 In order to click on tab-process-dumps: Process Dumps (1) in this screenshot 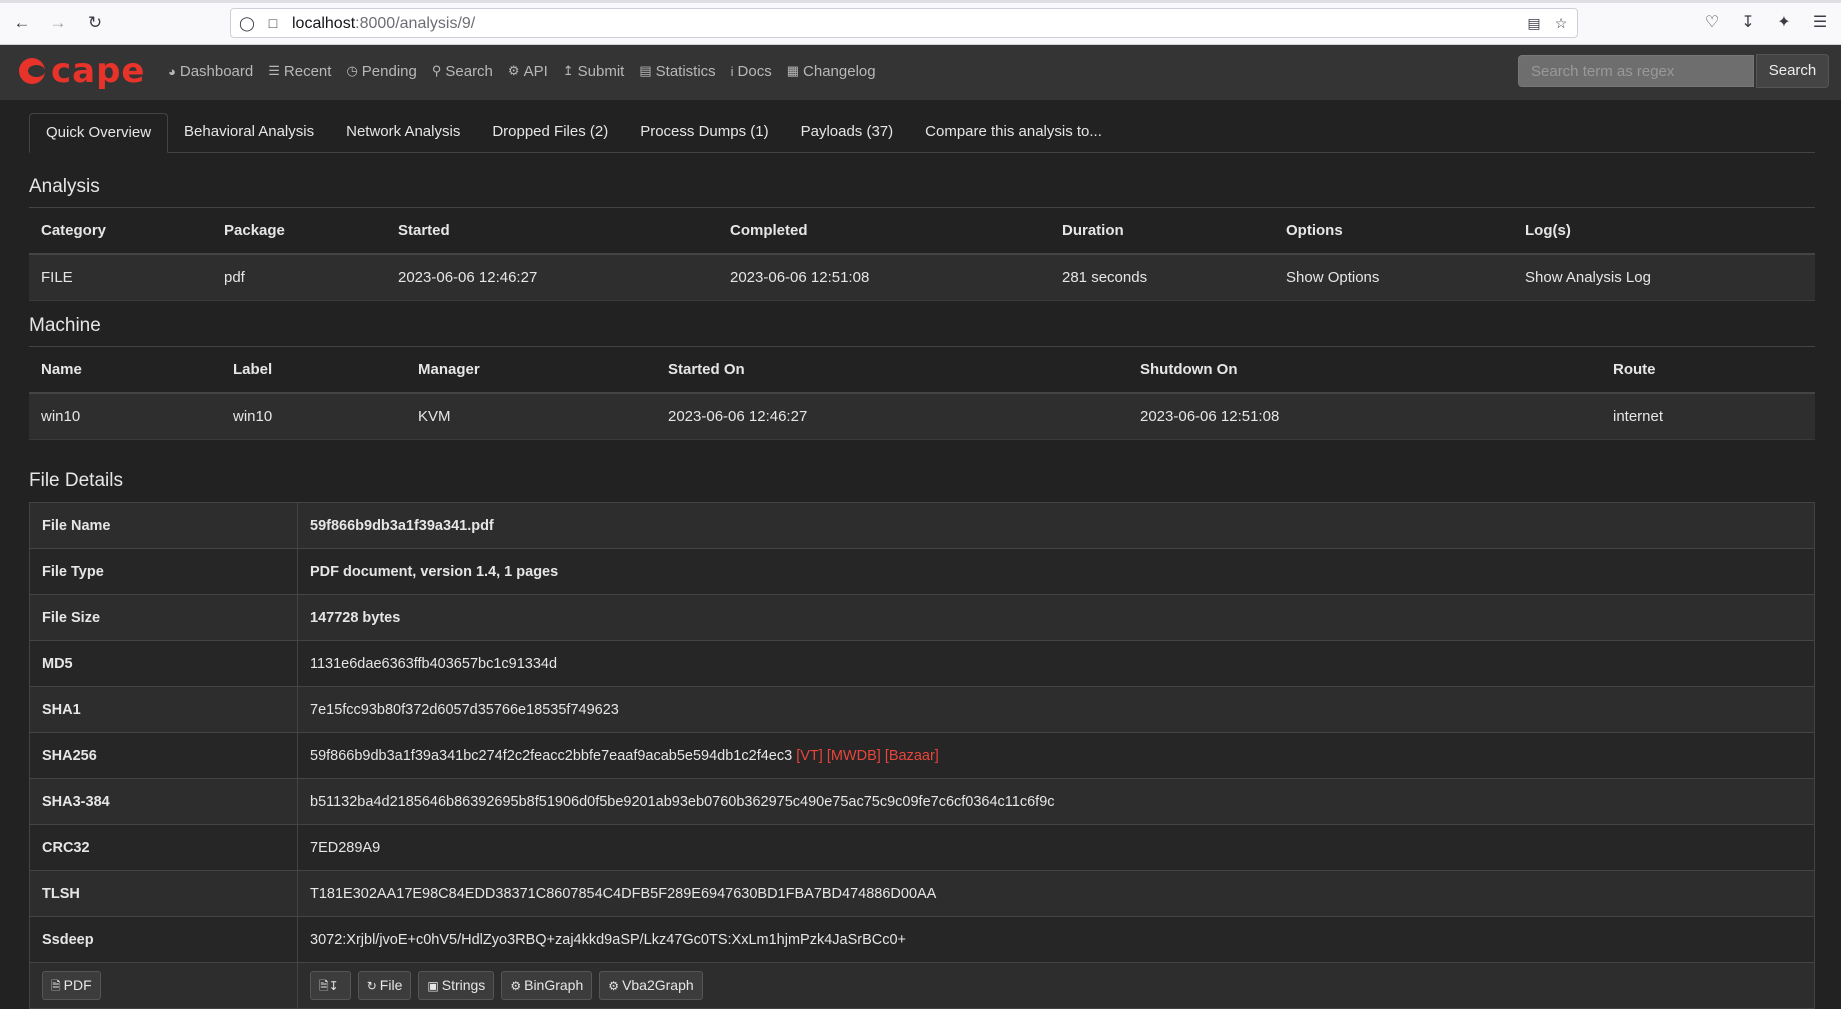, I will do `click(704, 132)`.